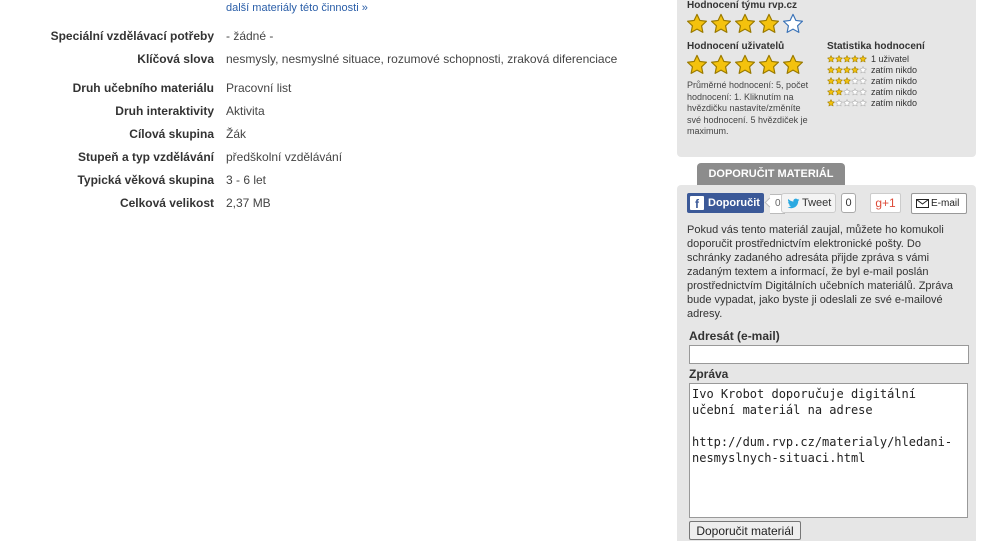 This screenshot has height=541, width=983. What do you see at coordinates (734, 203) in the screenshot?
I see `facebook-button-label: Doporučit` at bounding box center [734, 203].